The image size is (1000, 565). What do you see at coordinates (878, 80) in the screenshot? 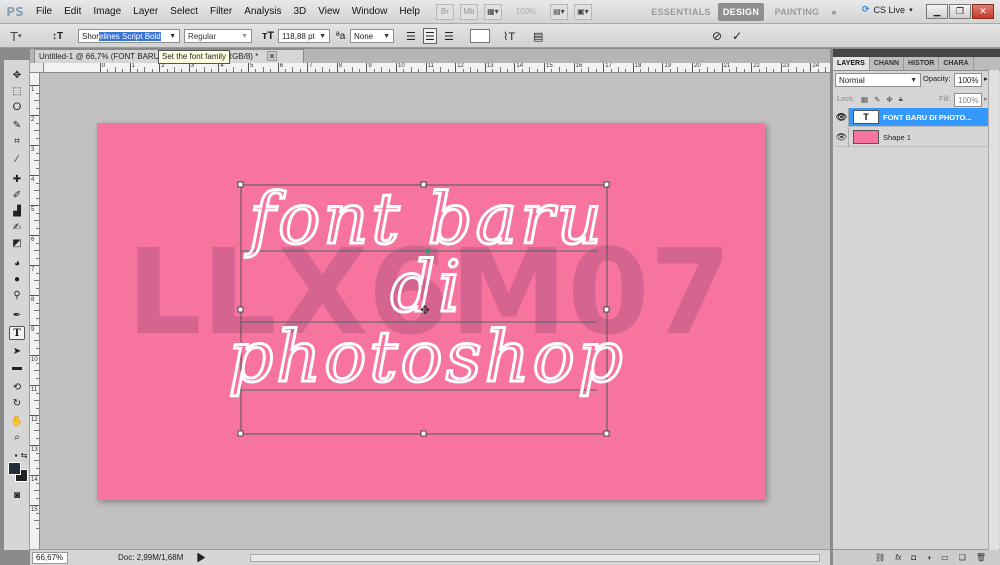
I see `blend-mode-select: Normal ▼` at bounding box center [878, 80].